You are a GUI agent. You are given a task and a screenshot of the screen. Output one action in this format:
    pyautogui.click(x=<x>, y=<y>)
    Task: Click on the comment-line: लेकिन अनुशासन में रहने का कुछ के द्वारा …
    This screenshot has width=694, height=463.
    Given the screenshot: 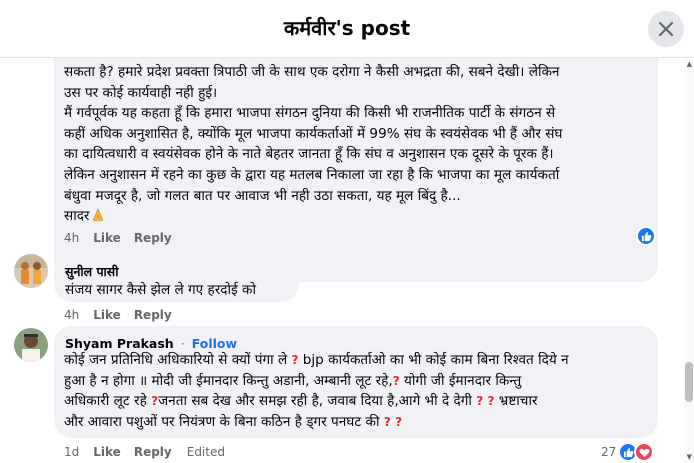 What is the action you would take?
    pyautogui.click(x=312, y=174)
    